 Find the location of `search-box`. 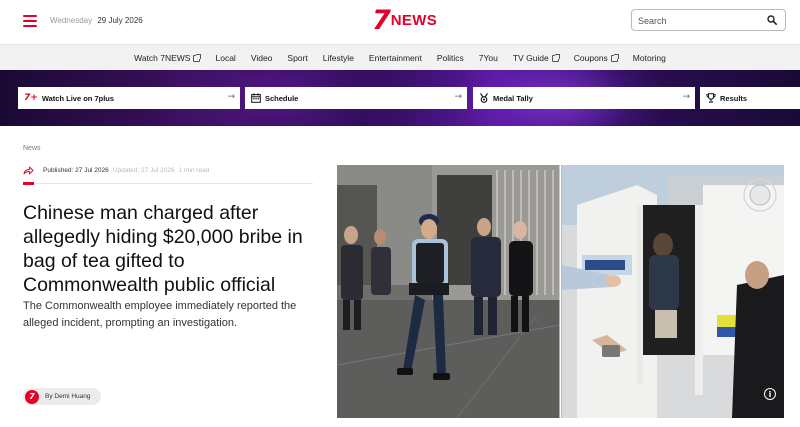

search-box is located at coordinates (708, 20).